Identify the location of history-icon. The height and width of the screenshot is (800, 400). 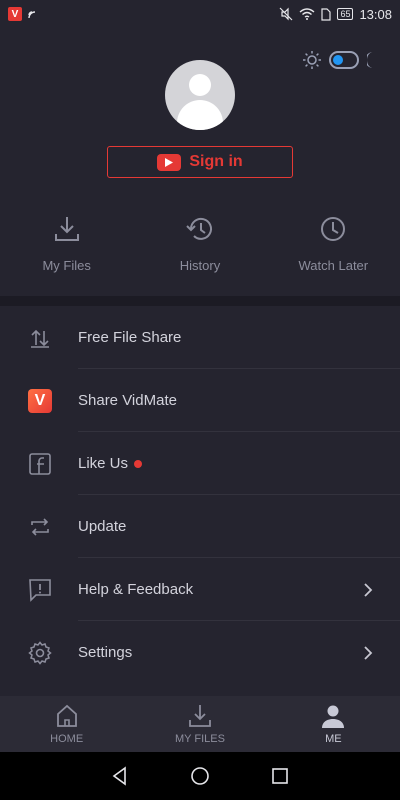
(199, 228).